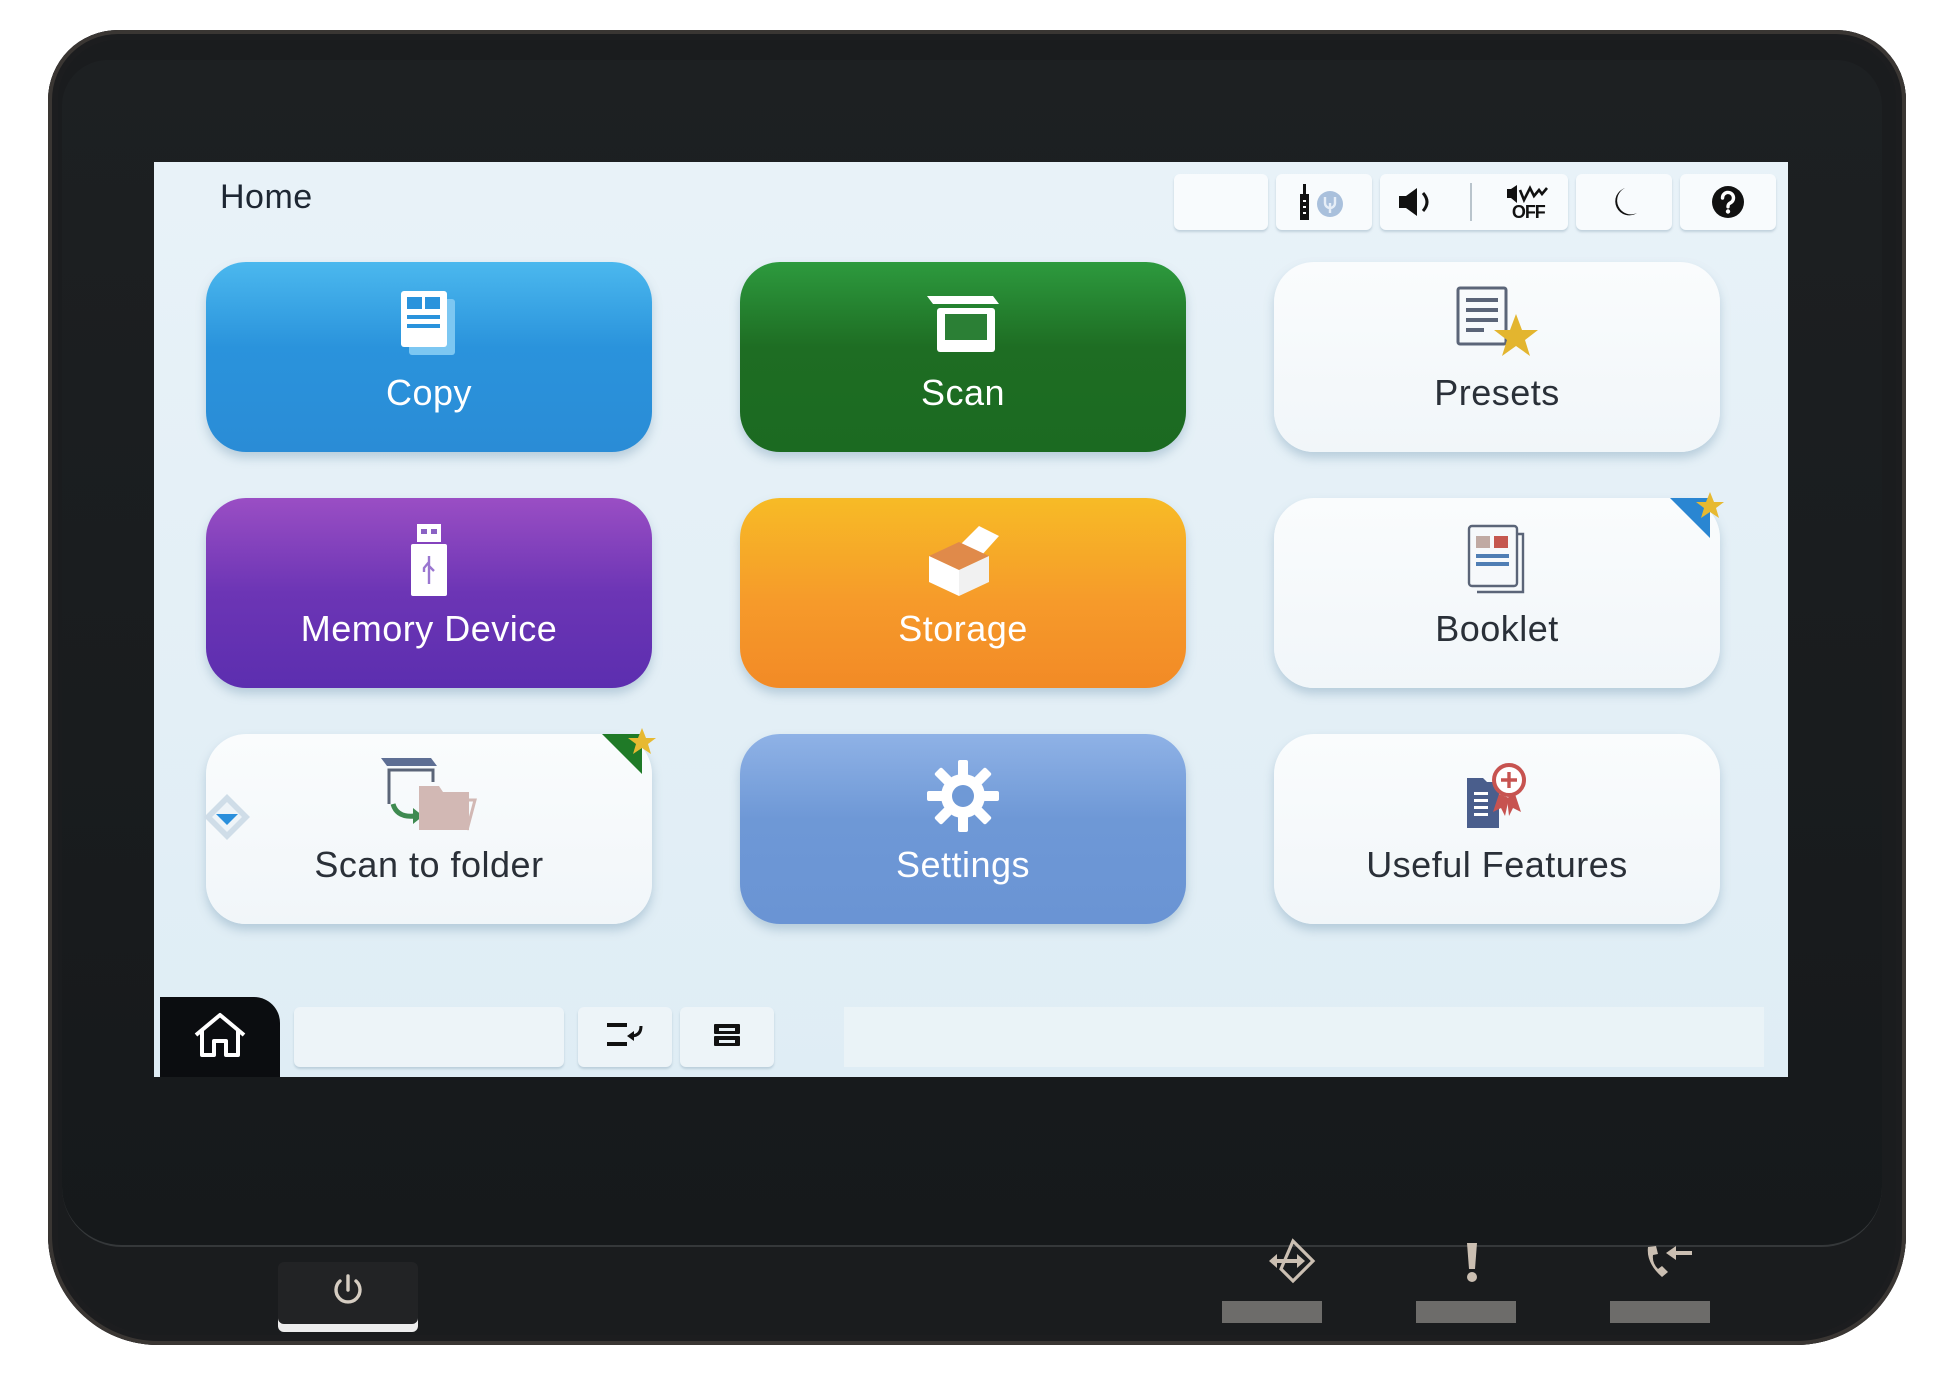 The height and width of the screenshot is (1381, 1946). I want to click on tile-memory-device: Memory Device, so click(429, 593).